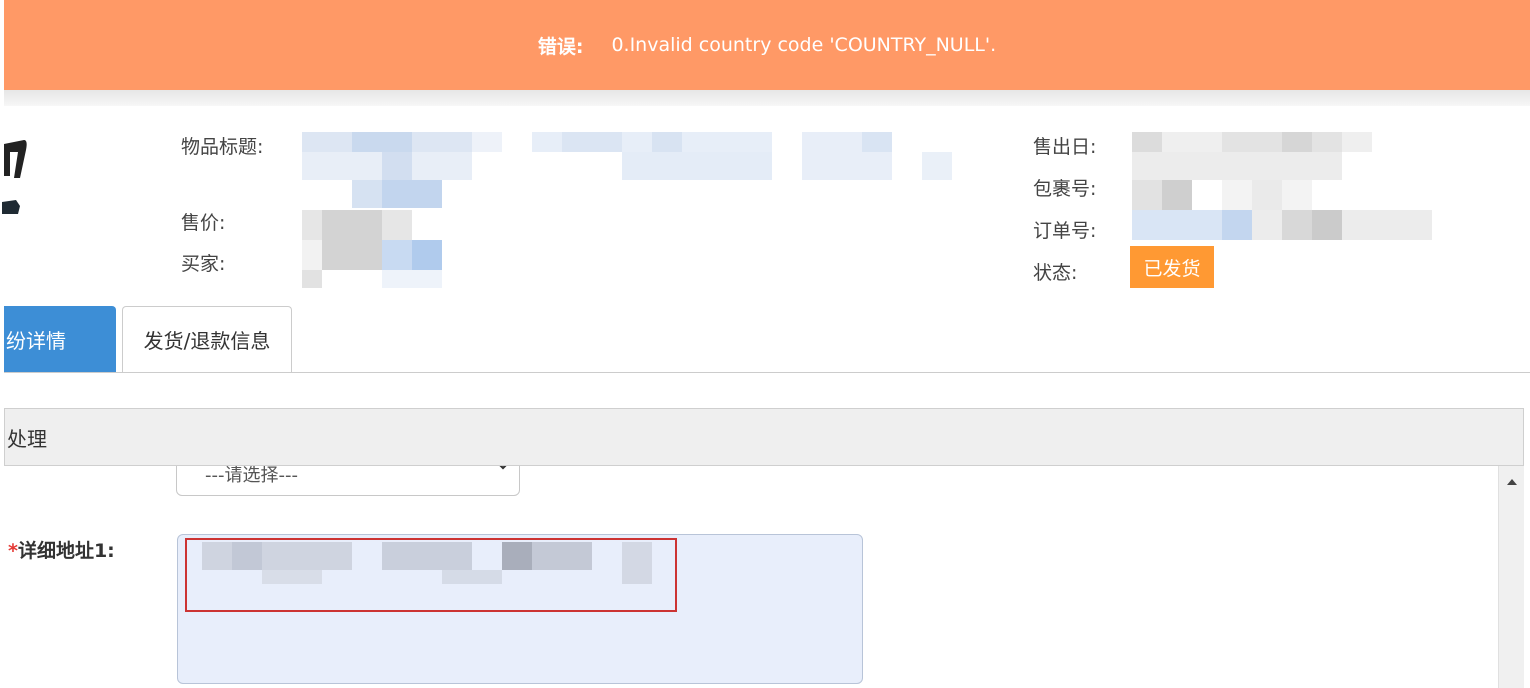  Describe the element at coordinates (431, 575) in the screenshot. I see `error-highlight-outline` at that location.